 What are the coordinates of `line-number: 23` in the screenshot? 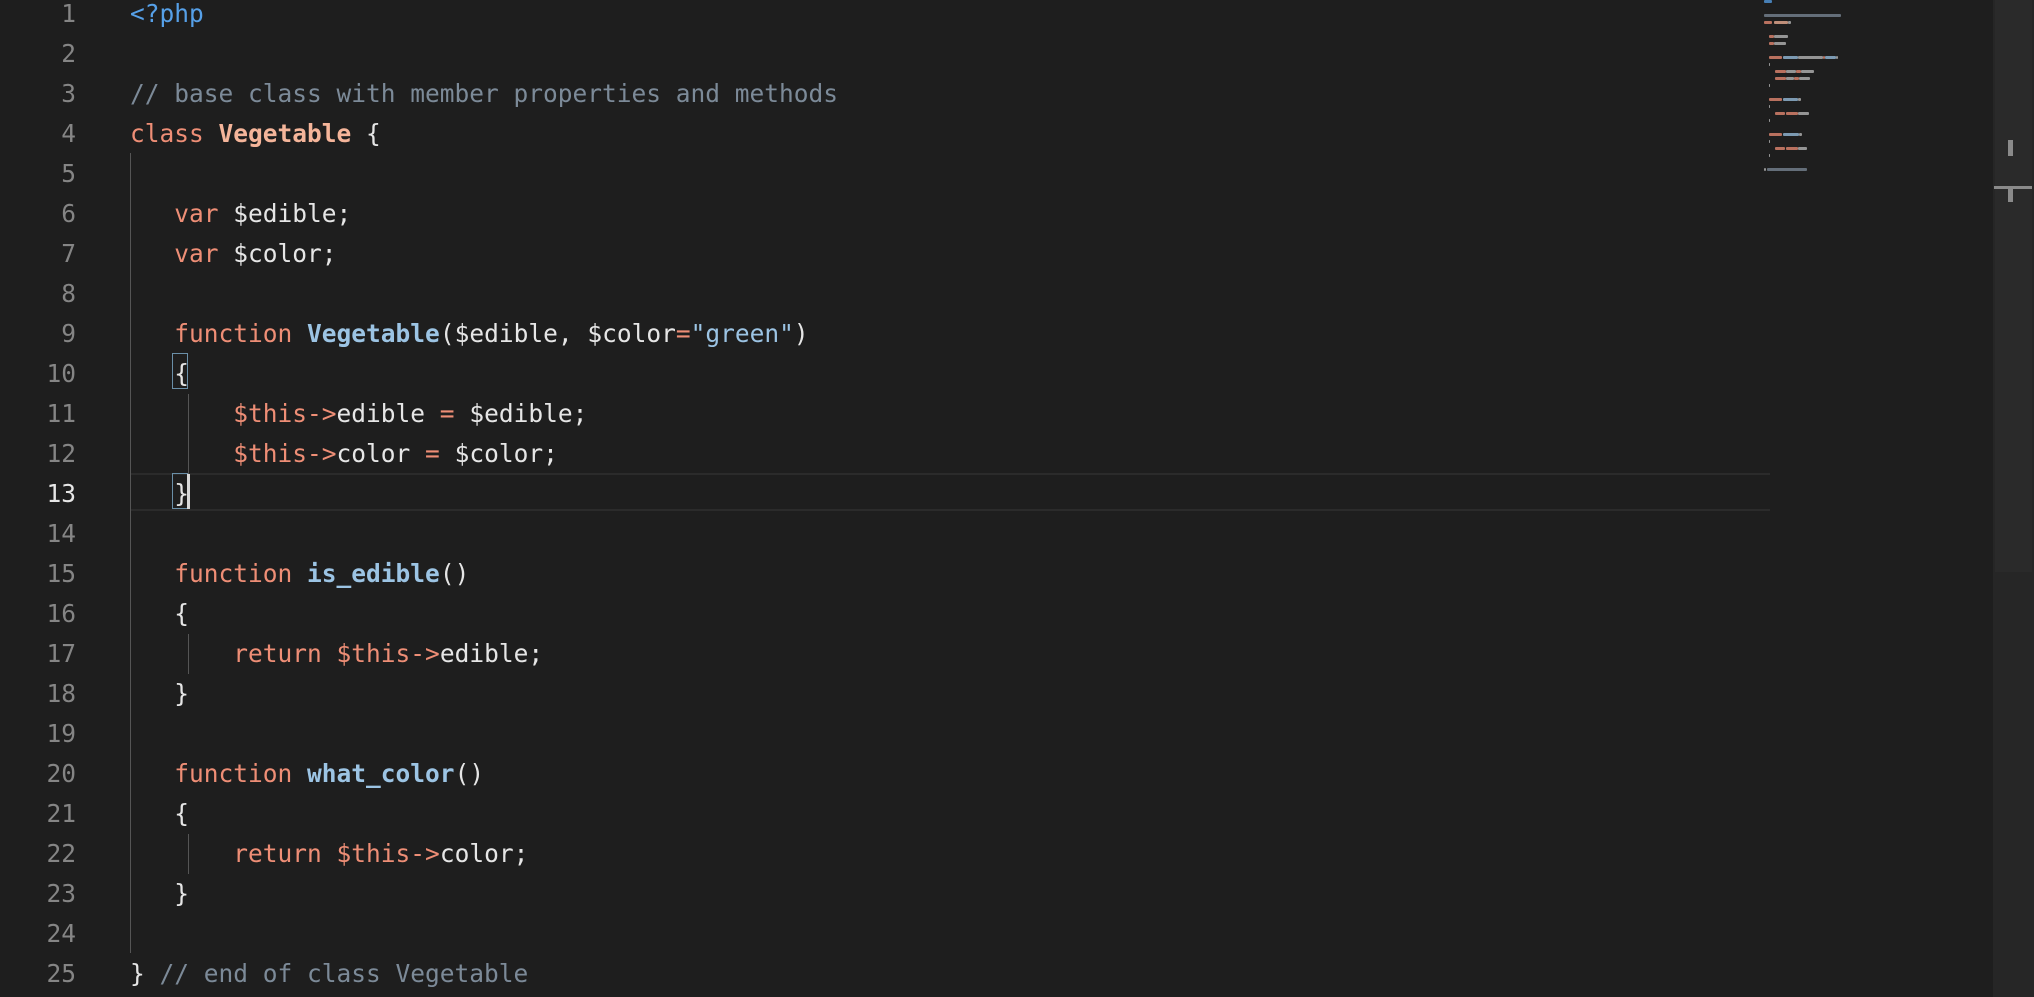 It's located at (61, 893).